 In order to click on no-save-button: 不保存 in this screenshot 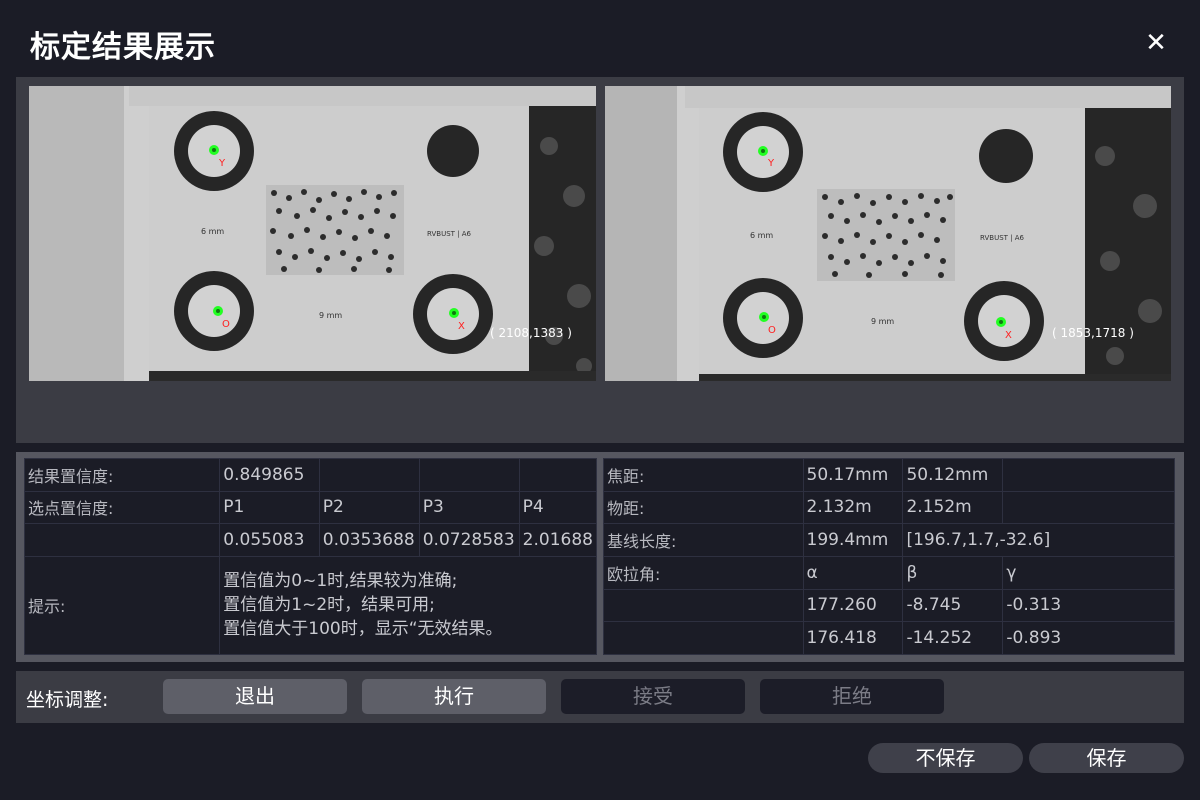, I will do `click(945, 758)`.